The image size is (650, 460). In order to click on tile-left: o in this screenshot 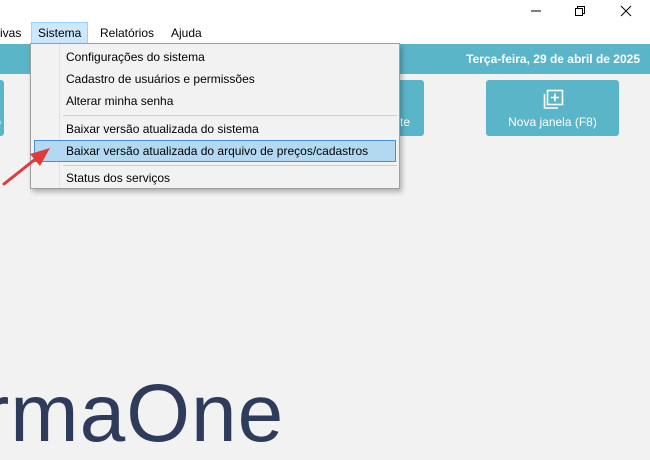, I will do `click(2, 108)`.